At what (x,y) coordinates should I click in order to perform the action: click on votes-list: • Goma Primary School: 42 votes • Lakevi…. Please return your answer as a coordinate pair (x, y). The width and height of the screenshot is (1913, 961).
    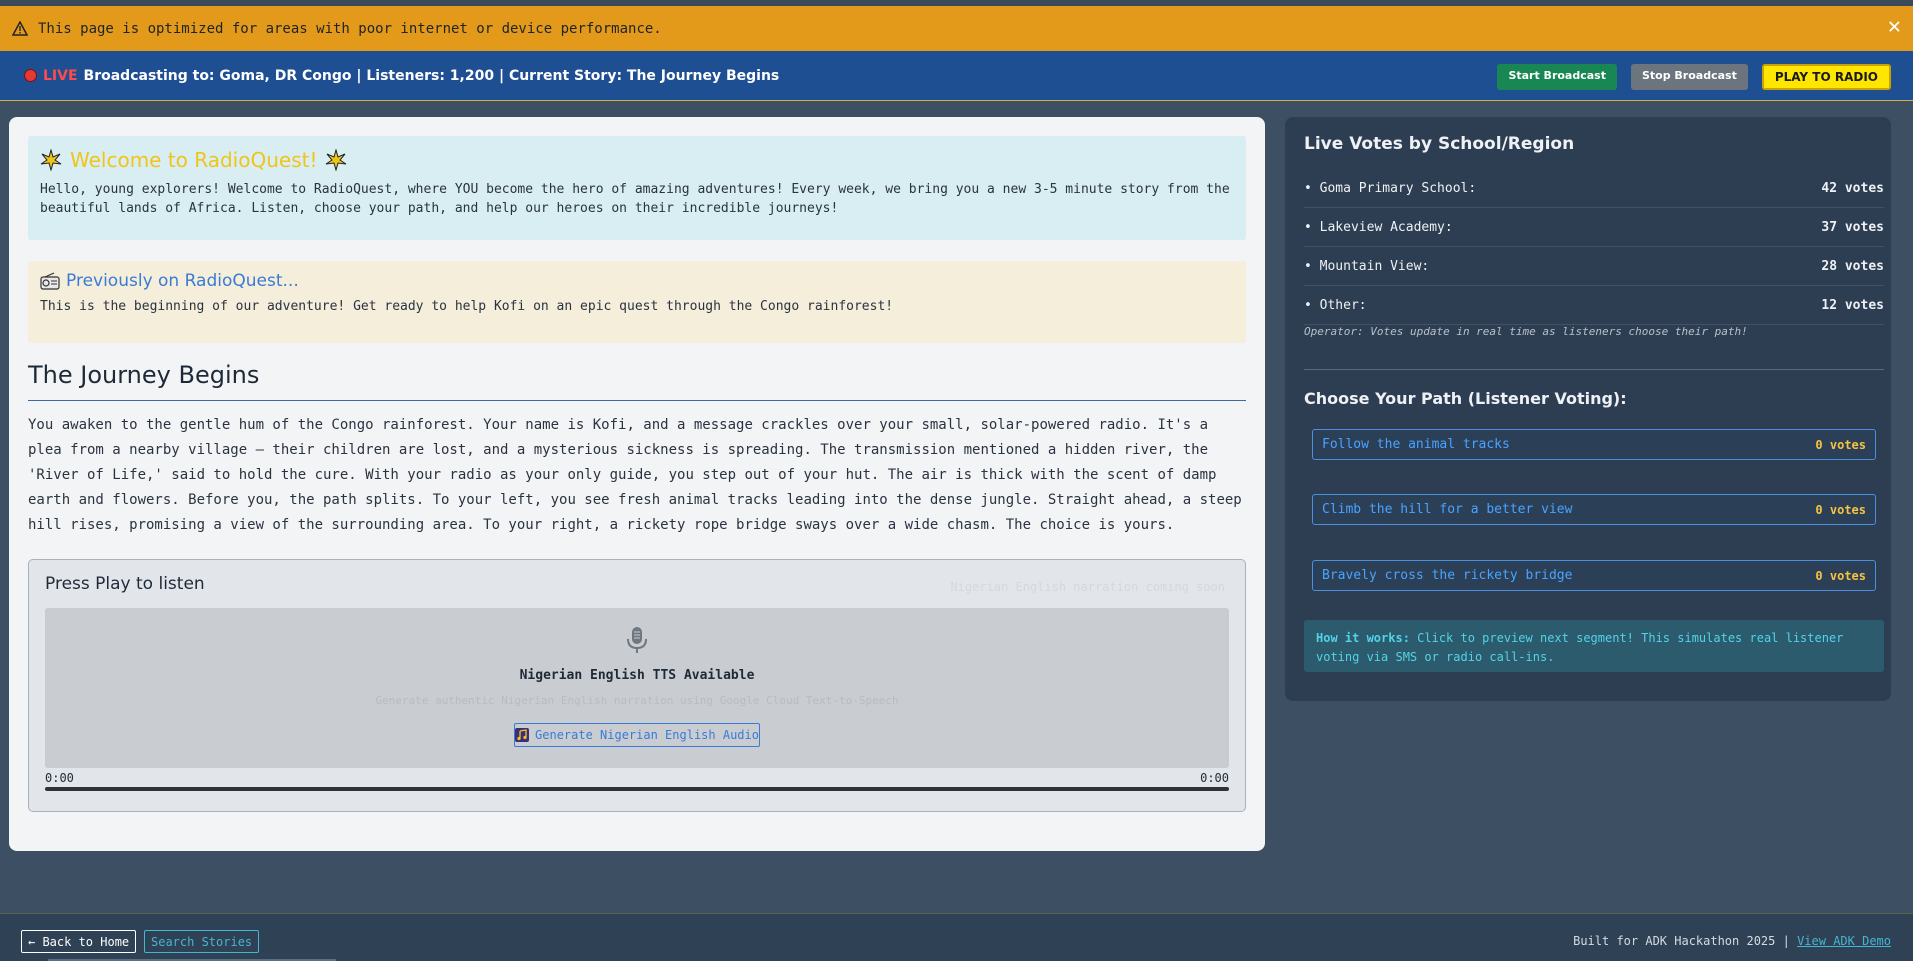
    Looking at the image, I should click on (1594, 247).